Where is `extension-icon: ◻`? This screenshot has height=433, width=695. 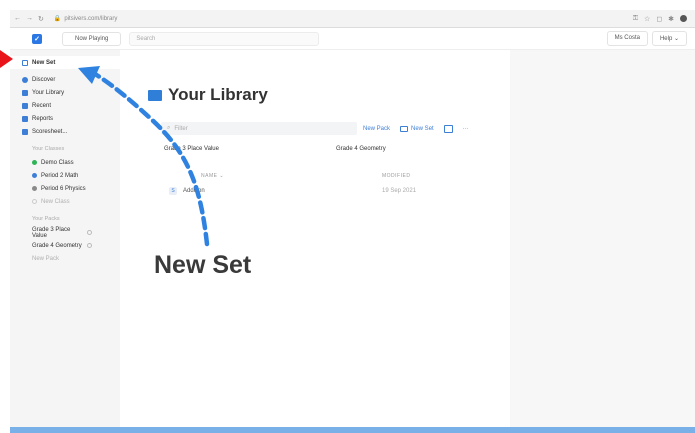 extension-icon: ◻ is located at coordinates (659, 19).